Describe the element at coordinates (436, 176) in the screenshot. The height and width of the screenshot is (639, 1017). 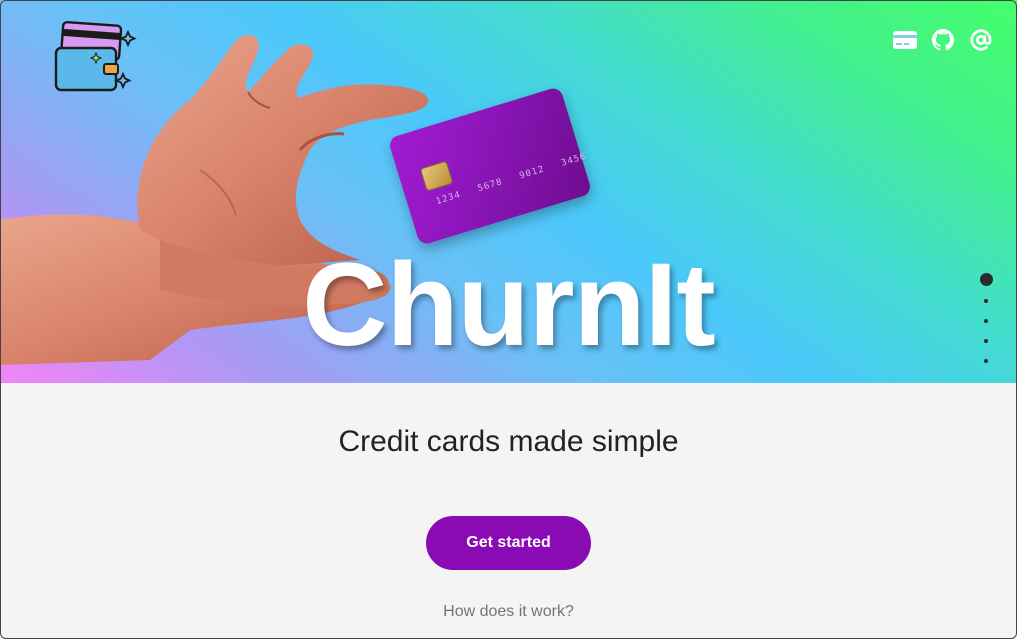
I see `chip-icon` at that location.